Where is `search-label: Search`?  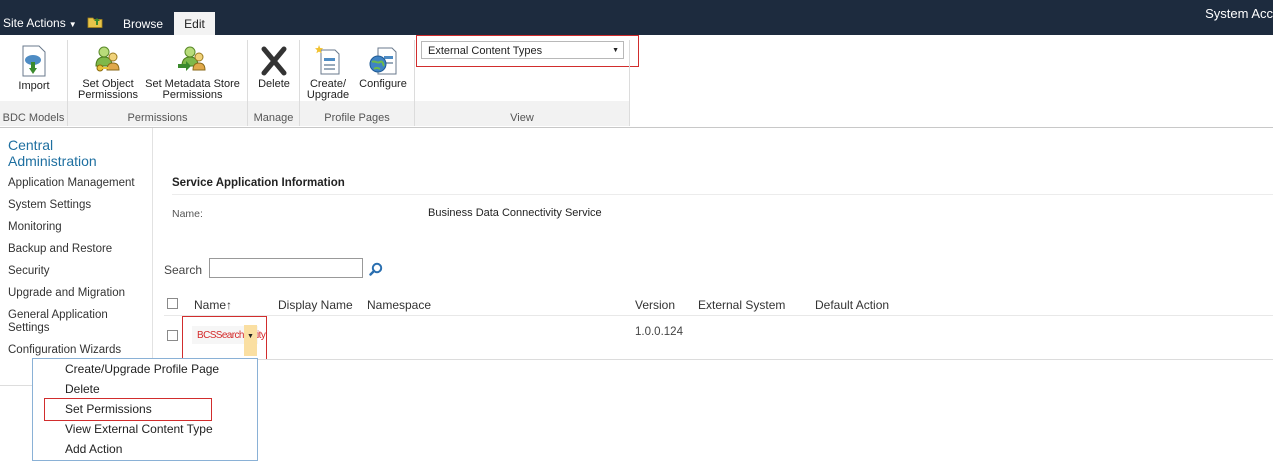
search-label: Search is located at coordinates (183, 270).